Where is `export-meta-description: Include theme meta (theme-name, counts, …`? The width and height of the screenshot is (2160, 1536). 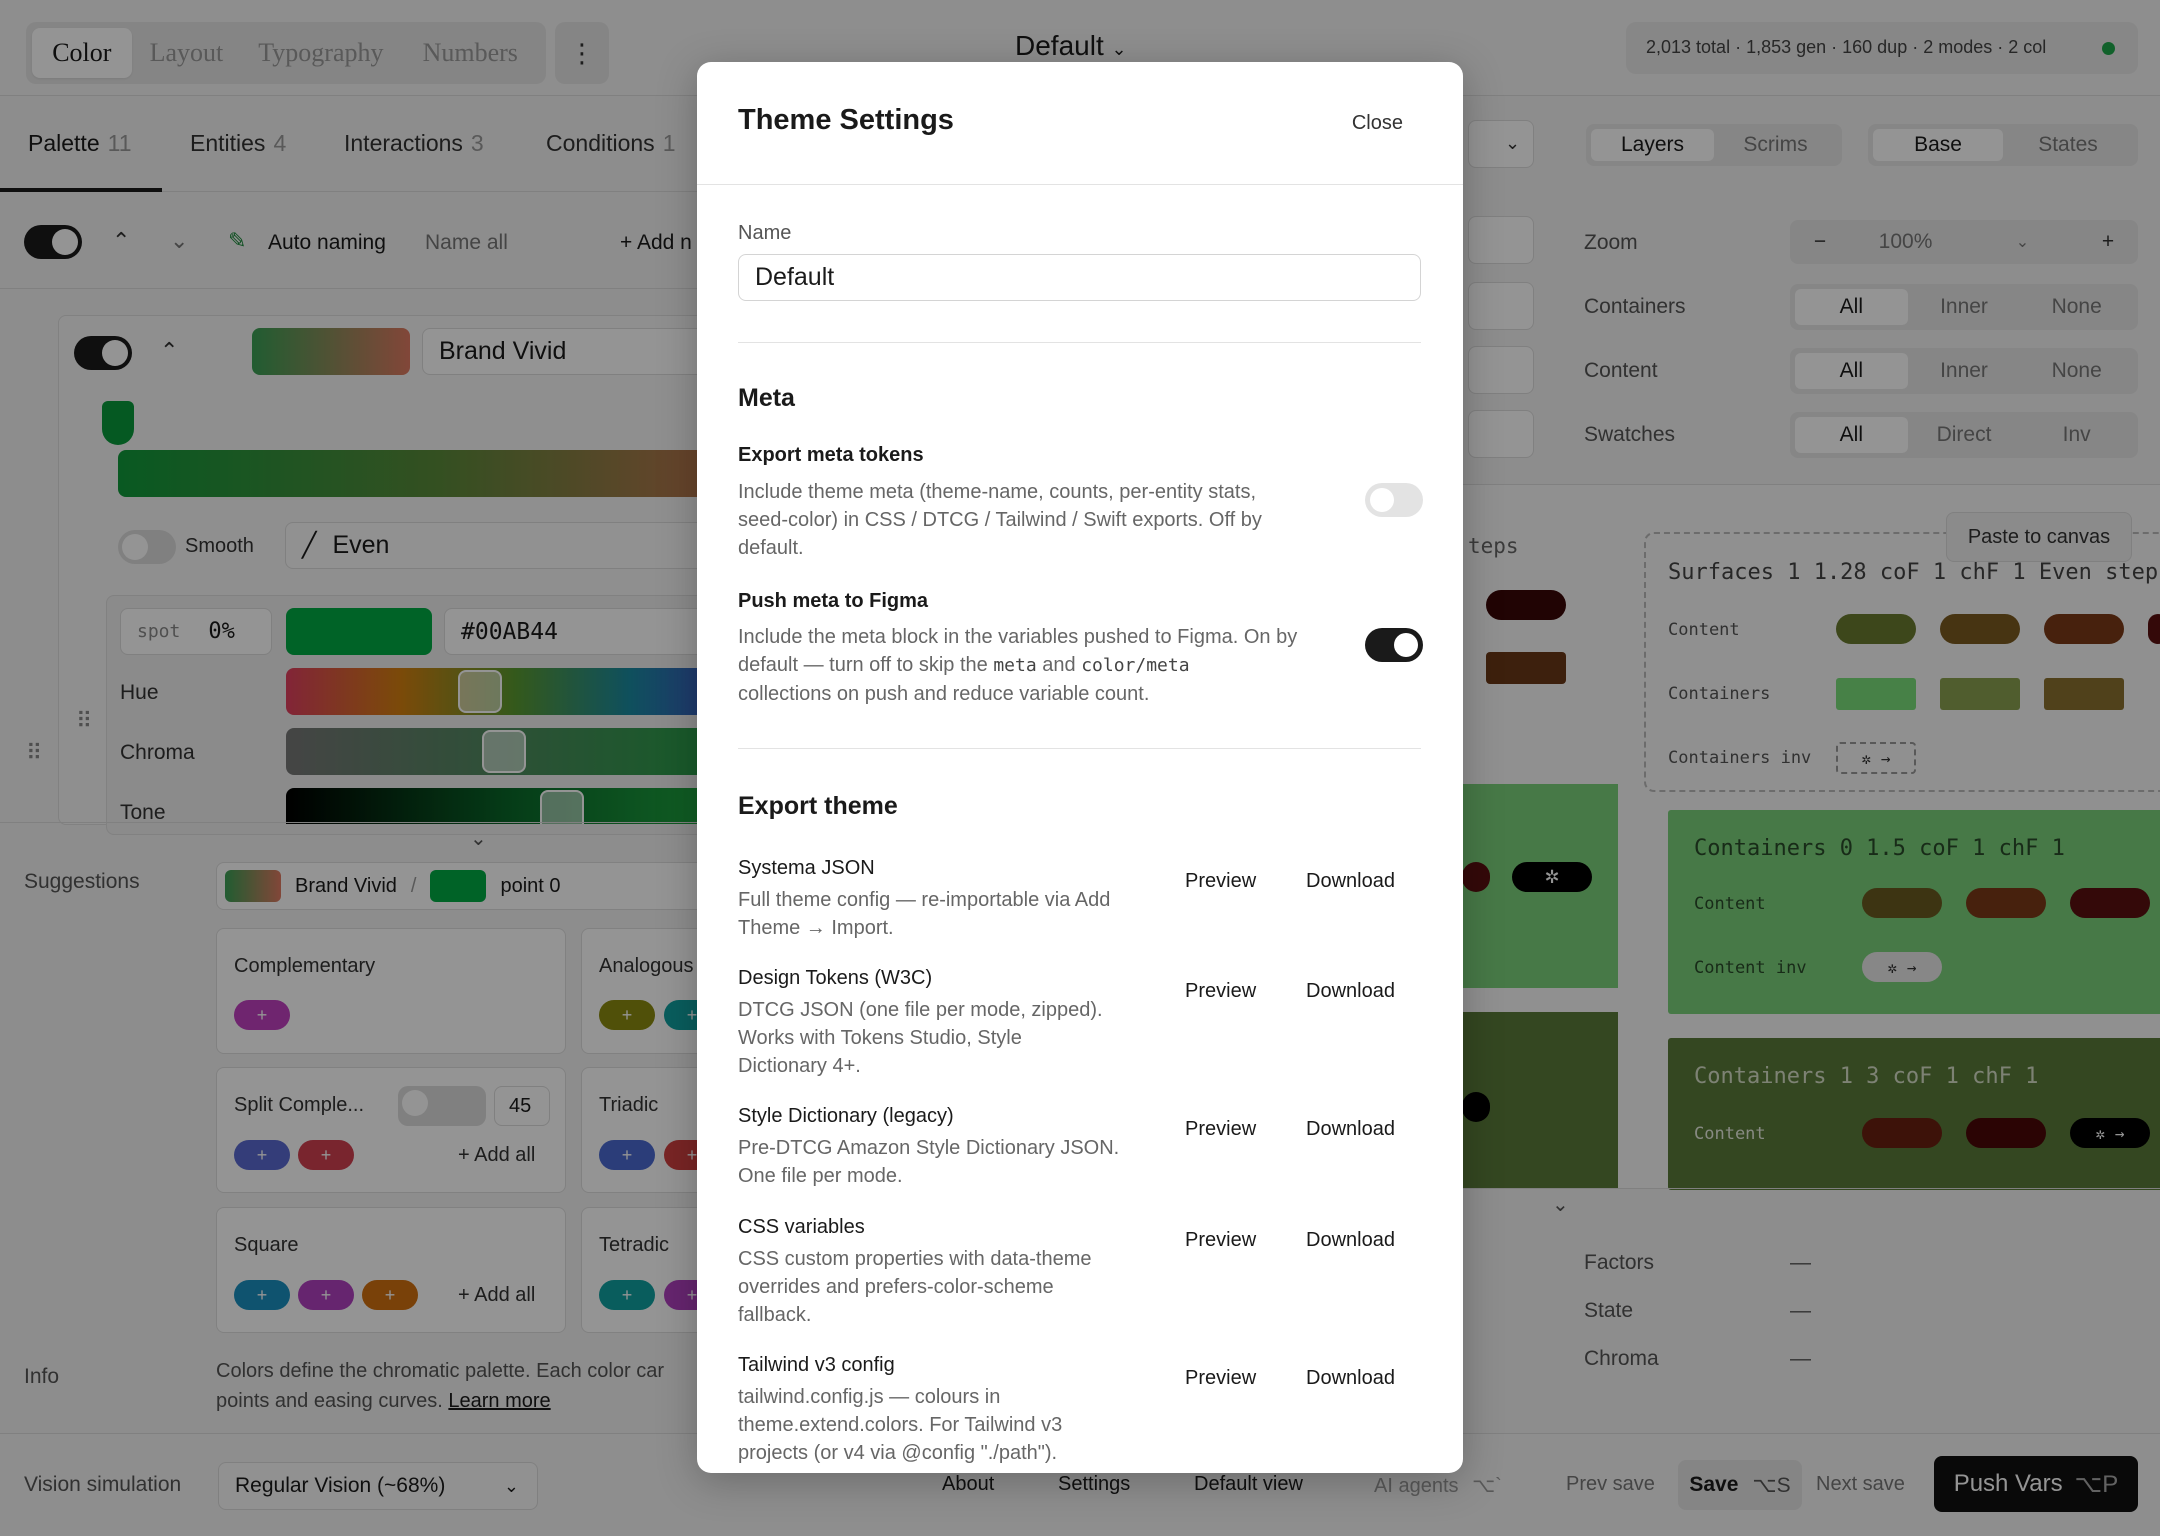 export-meta-description: Include theme meta (theme-name, counts, … is located at coordinates (1038, 520).